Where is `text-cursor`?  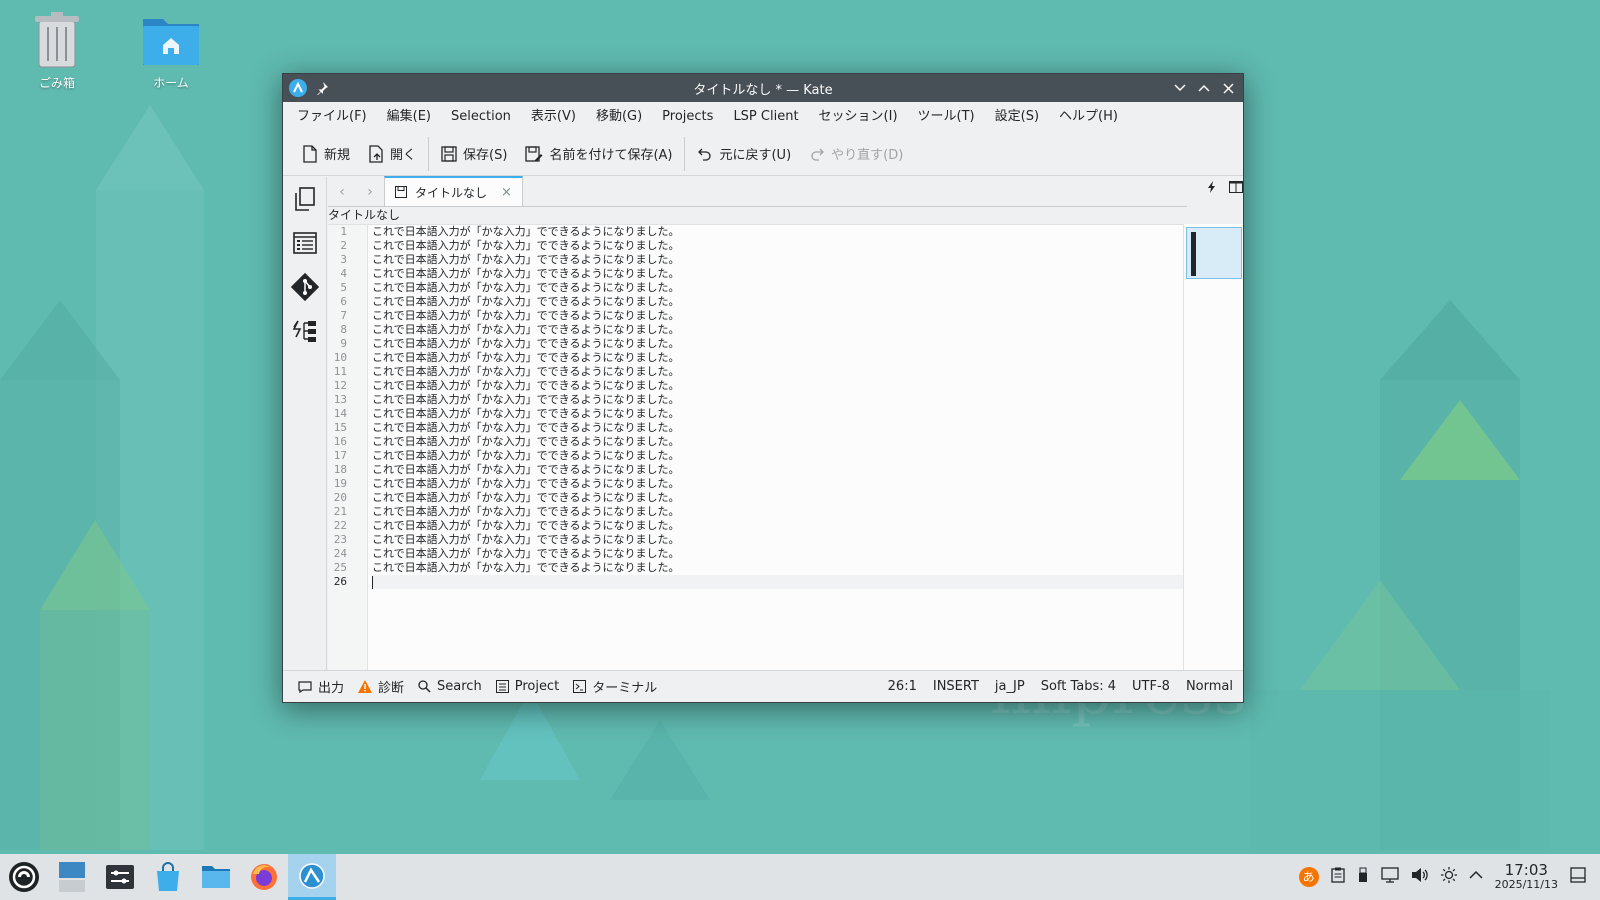
text-cursor is located at coordinates (372, 582).